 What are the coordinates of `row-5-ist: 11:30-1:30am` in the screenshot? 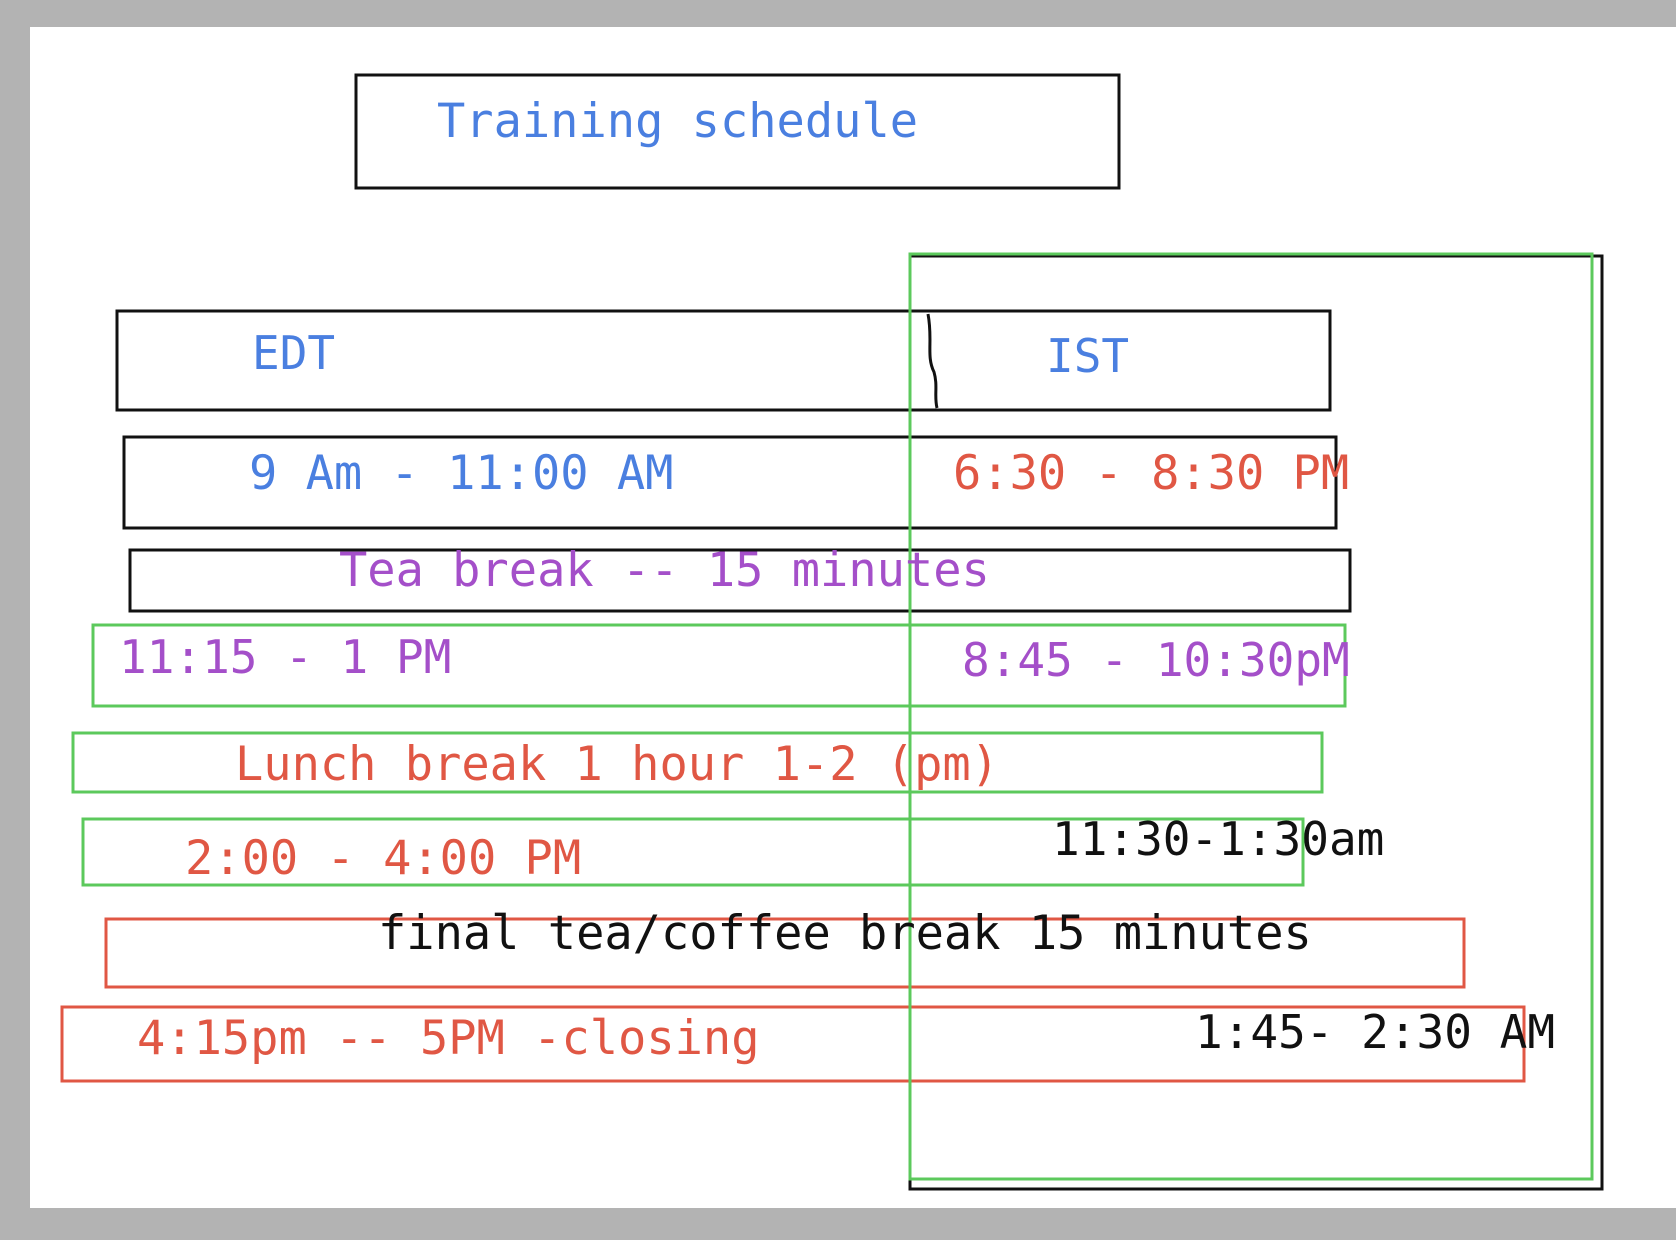 It's located at (1218, 839).